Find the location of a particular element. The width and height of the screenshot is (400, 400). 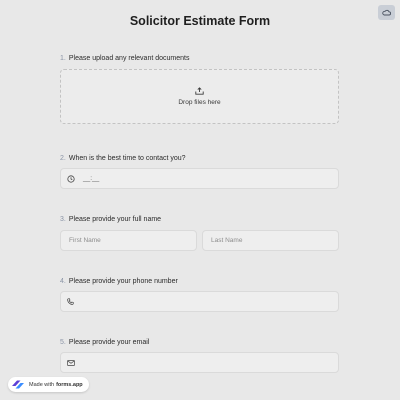

upload-icon is located at coordinates (199, 91).